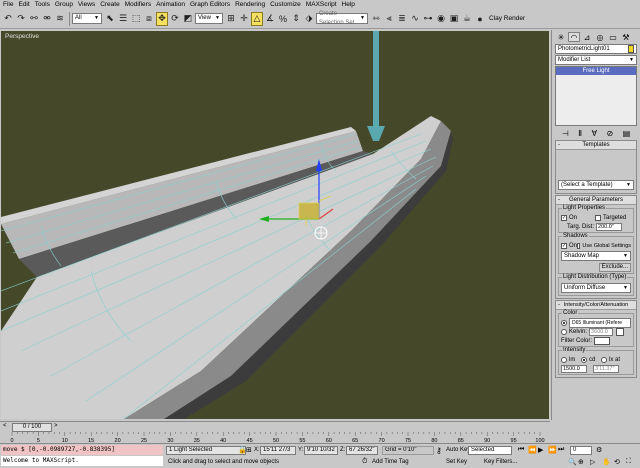  What do you see at coordinates (552, 450) in the screenshot?
I see `next-key-icon: ⏩` at bounding box center [552, 450].